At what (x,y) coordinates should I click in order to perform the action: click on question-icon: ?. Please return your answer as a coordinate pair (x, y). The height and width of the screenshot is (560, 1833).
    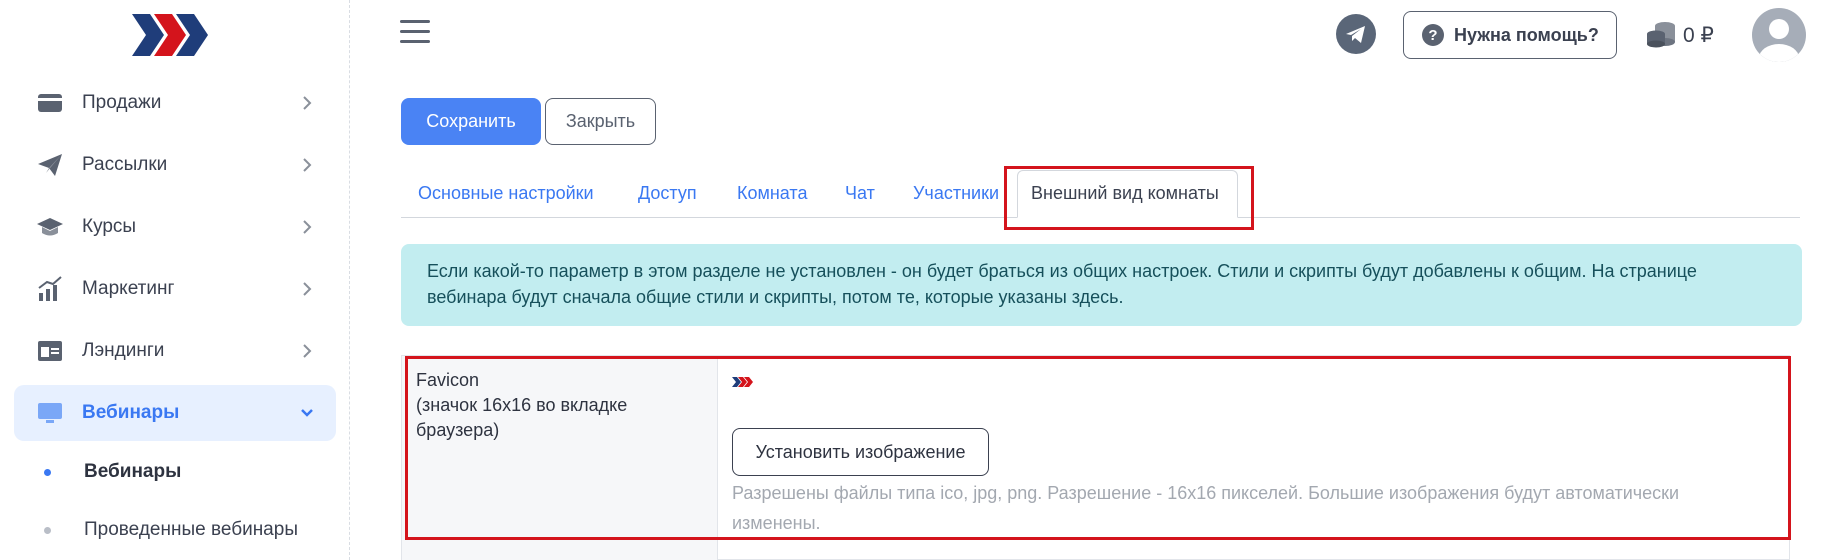
    Looking at the image, I should click on (1433, 35).